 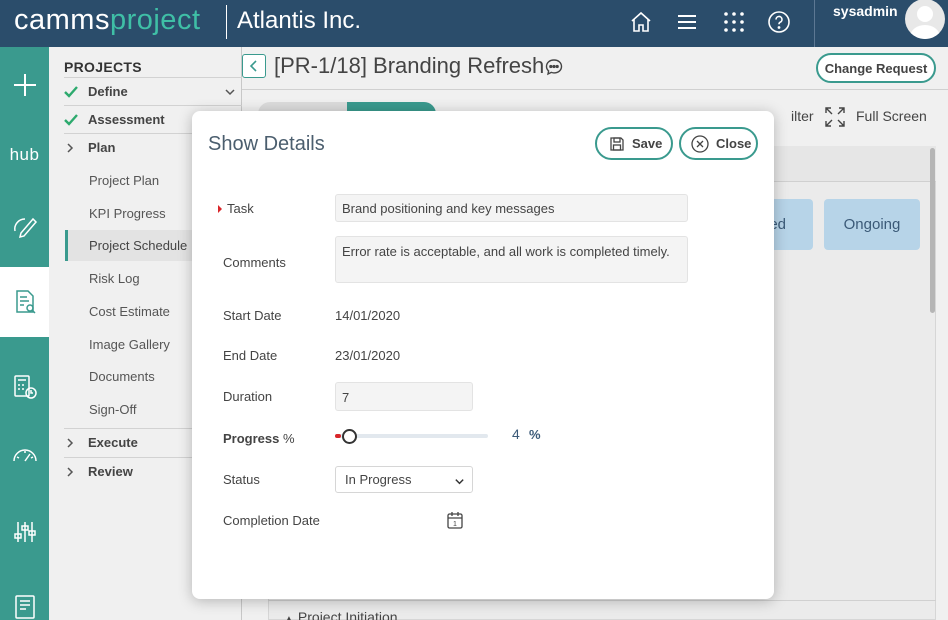 What do you see at coordinates (299, 20) in the screenshot?
I see `company-name: Atlantis Inc.` at bounding box center [299, 20].